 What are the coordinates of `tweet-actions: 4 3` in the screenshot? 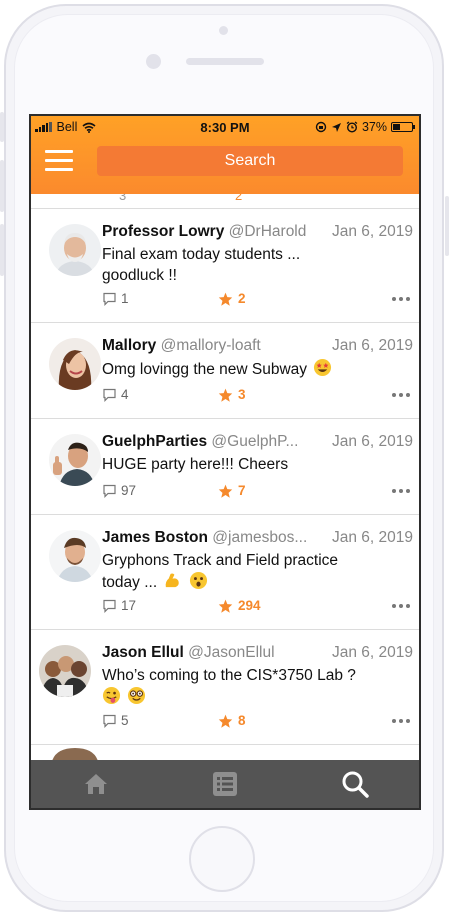 It's located at (257, 396).